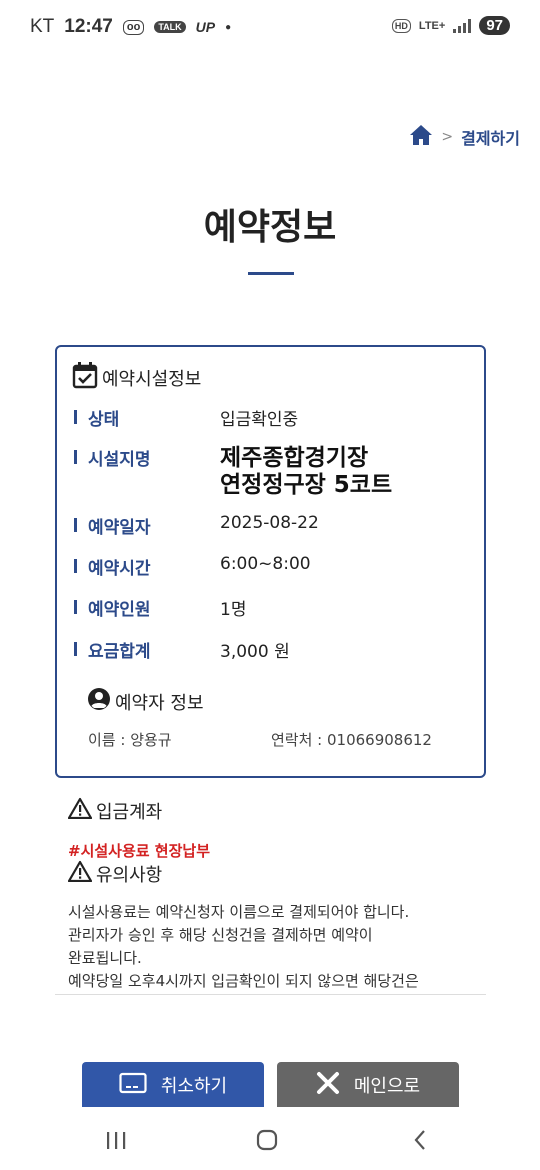 Image resolution: width=540 pixels, height=1170 pixels. What do you see at coordinates (192, 566) in the screenshot?
I see `info-row-time: 예약시간 6:00~8:00` at bounding box center [192, 566].